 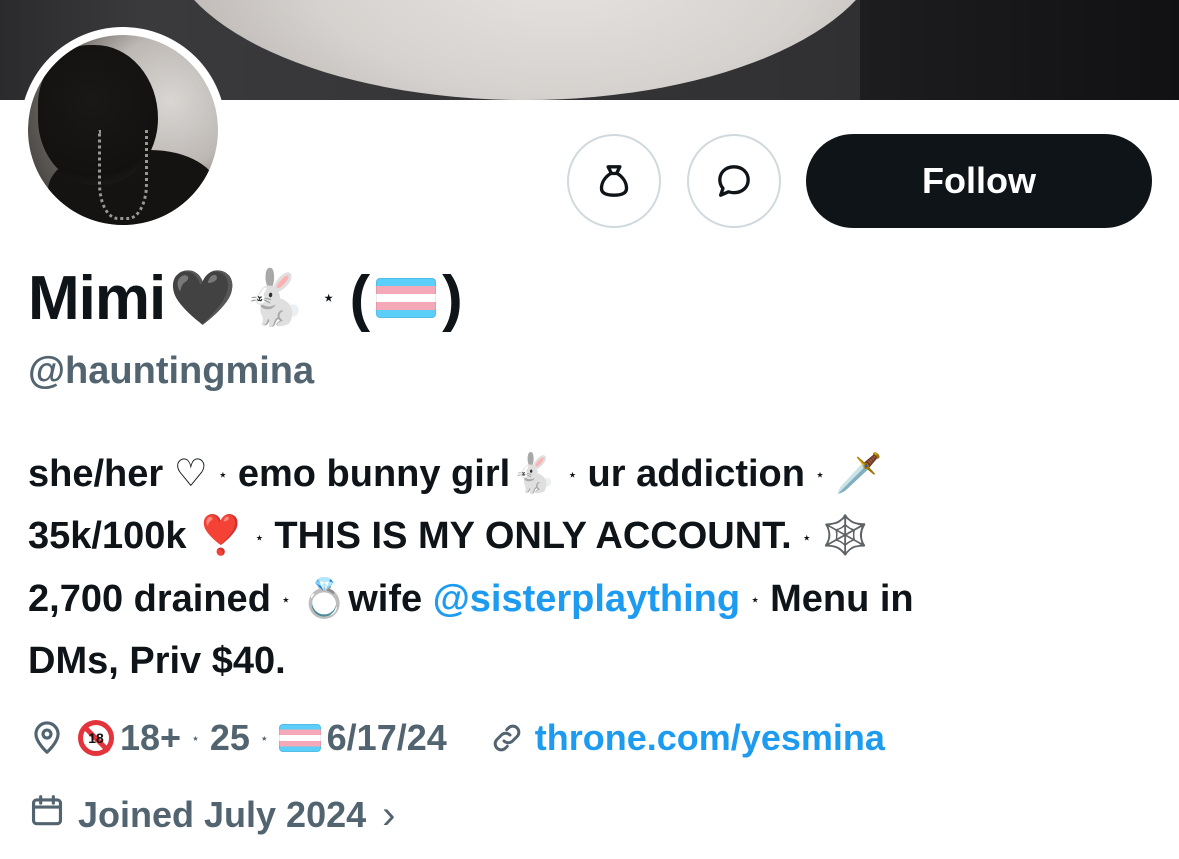 I want to click on bio-text: DMs, Priv $40., so click(x=157, y=661).